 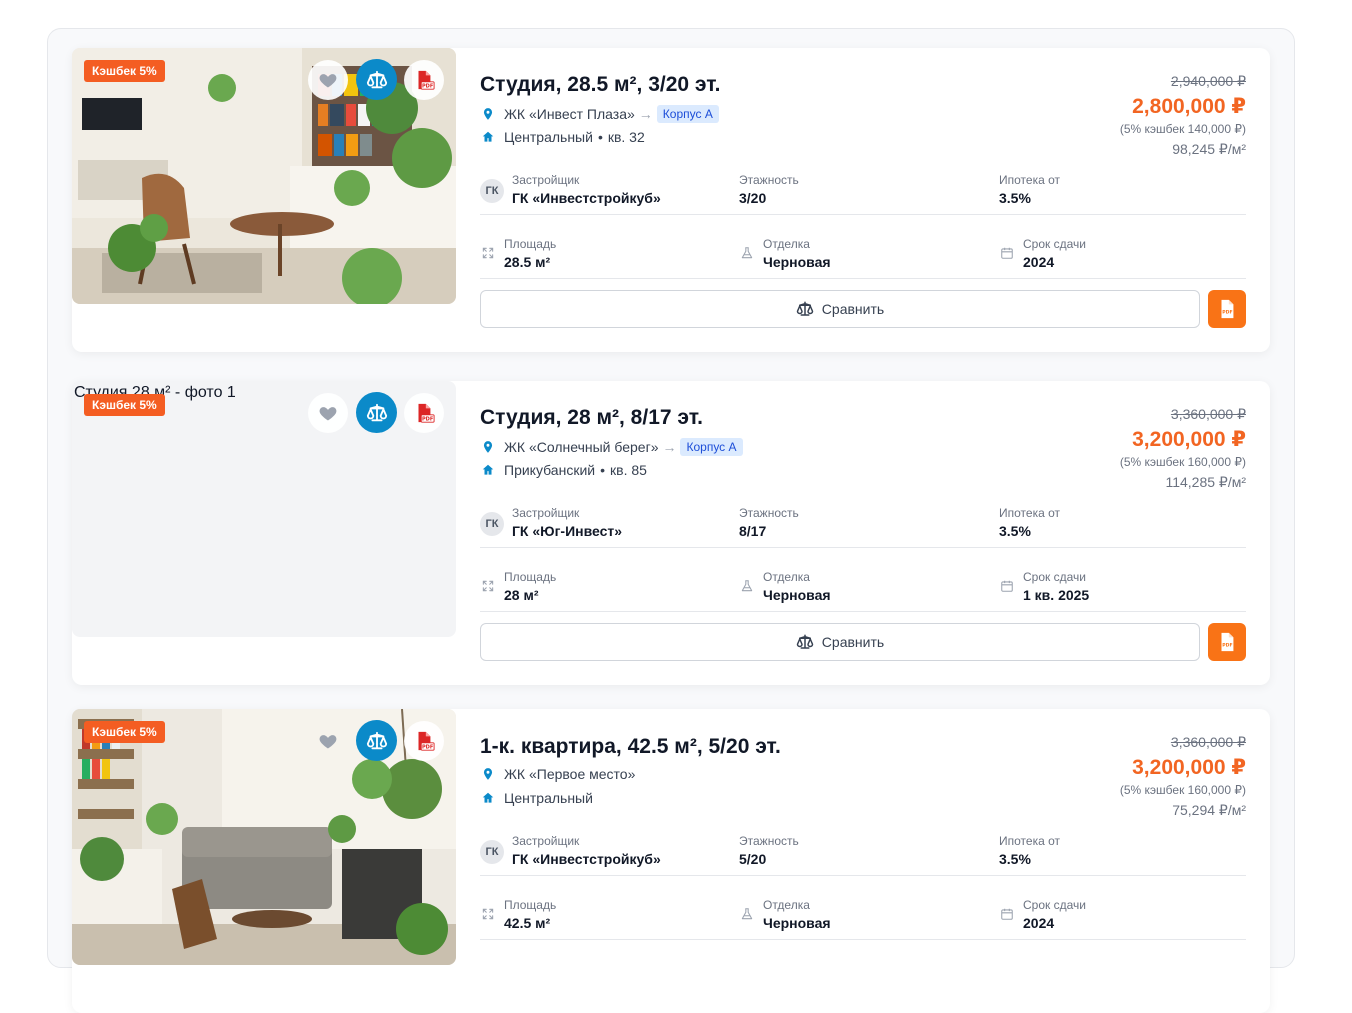 What do you see at coordinates (492, 524) in the screenshot?
I see `developer-avatar: ГК` at bounding box center [492, 524].